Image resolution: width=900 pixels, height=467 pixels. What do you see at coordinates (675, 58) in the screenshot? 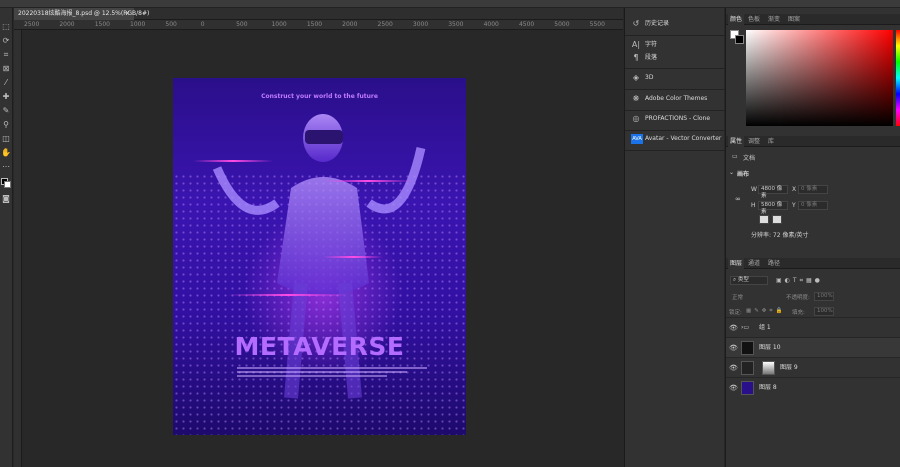
I see `panel-paragraph: ¶ 段落` at bounding box center [675, 58].